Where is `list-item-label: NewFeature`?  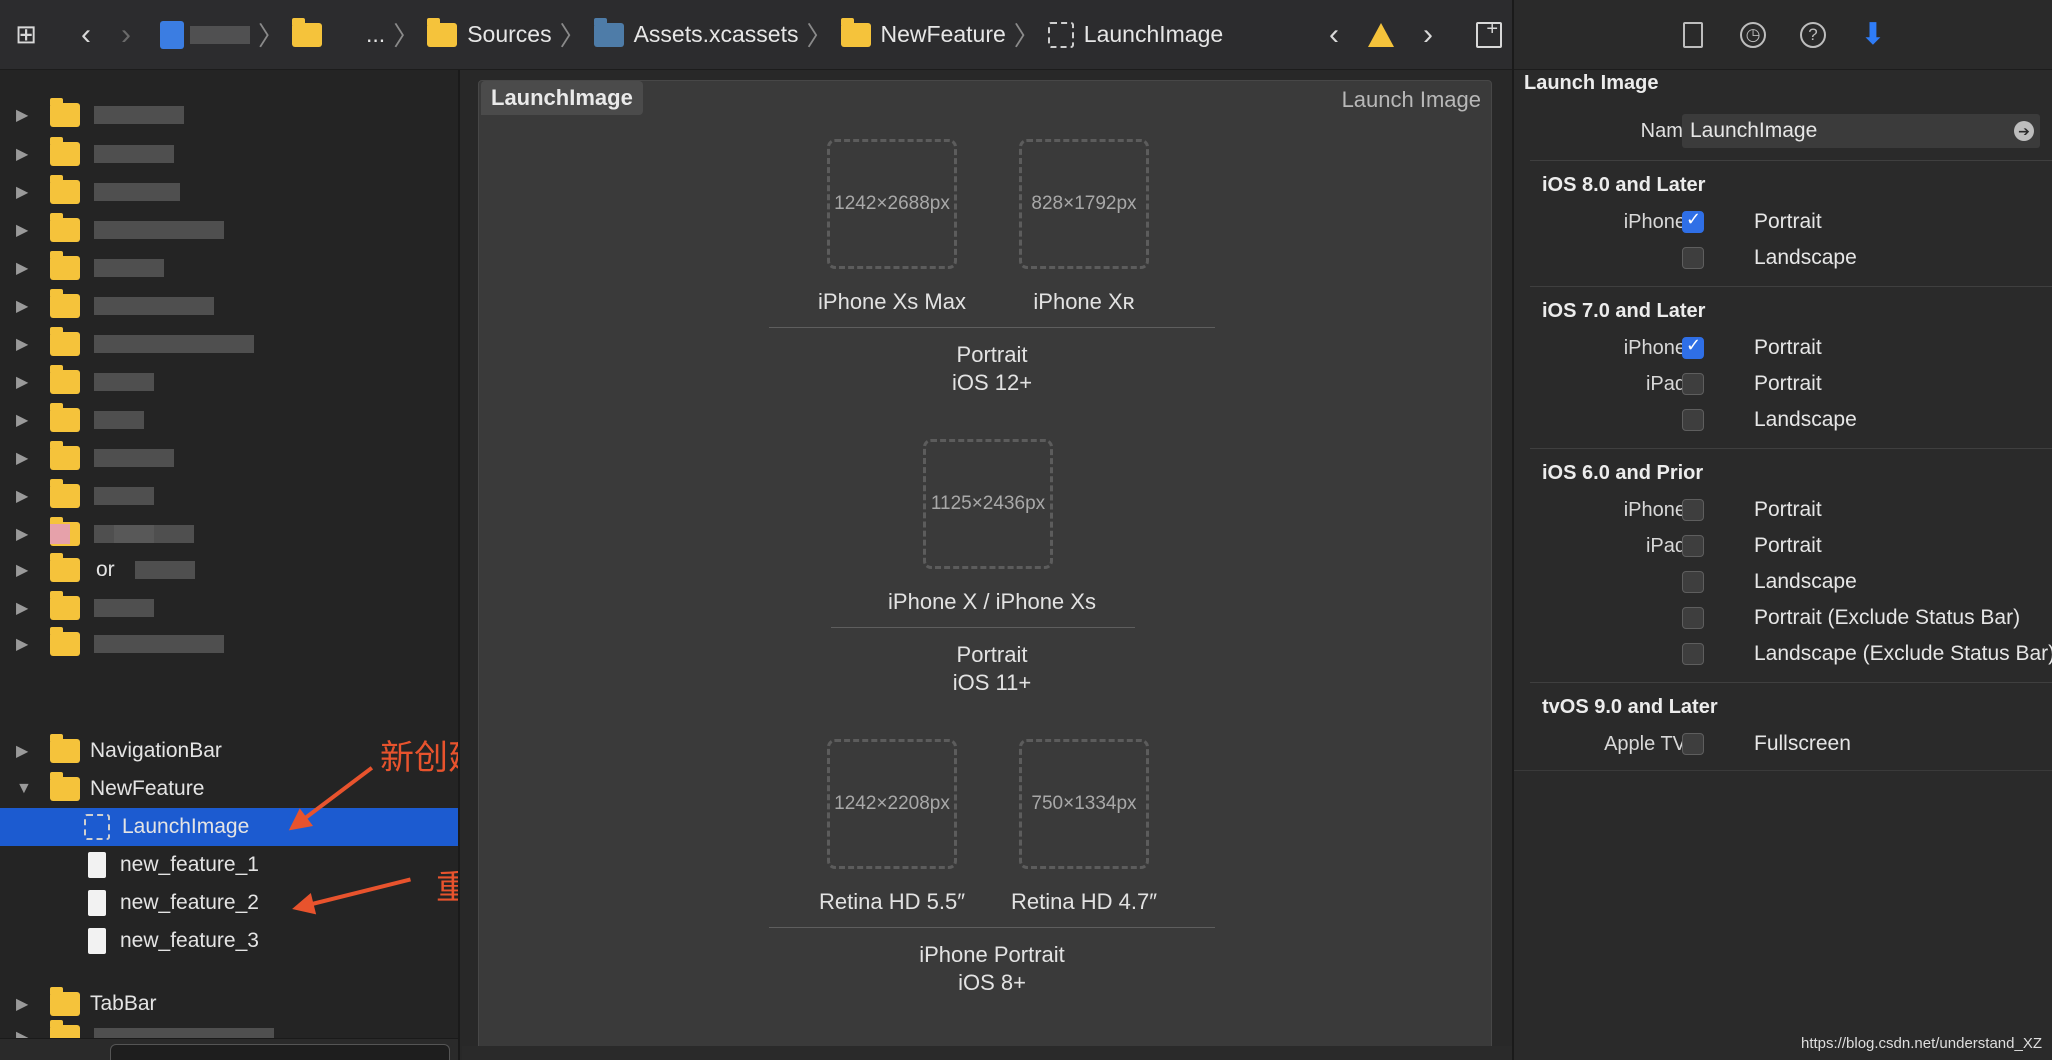 list-item-label: NewFeature is located at coordinates (147, 788).